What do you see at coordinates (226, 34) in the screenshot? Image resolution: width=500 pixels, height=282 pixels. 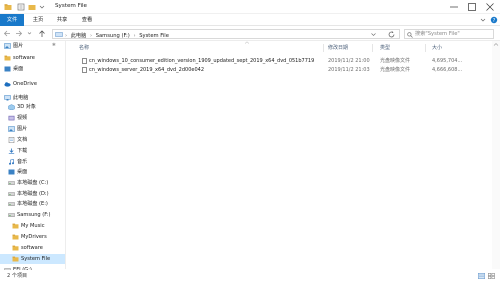 I see `address-field: › 此电脑 › Samsung (F:) › System File` at bounding box center [226, 34].